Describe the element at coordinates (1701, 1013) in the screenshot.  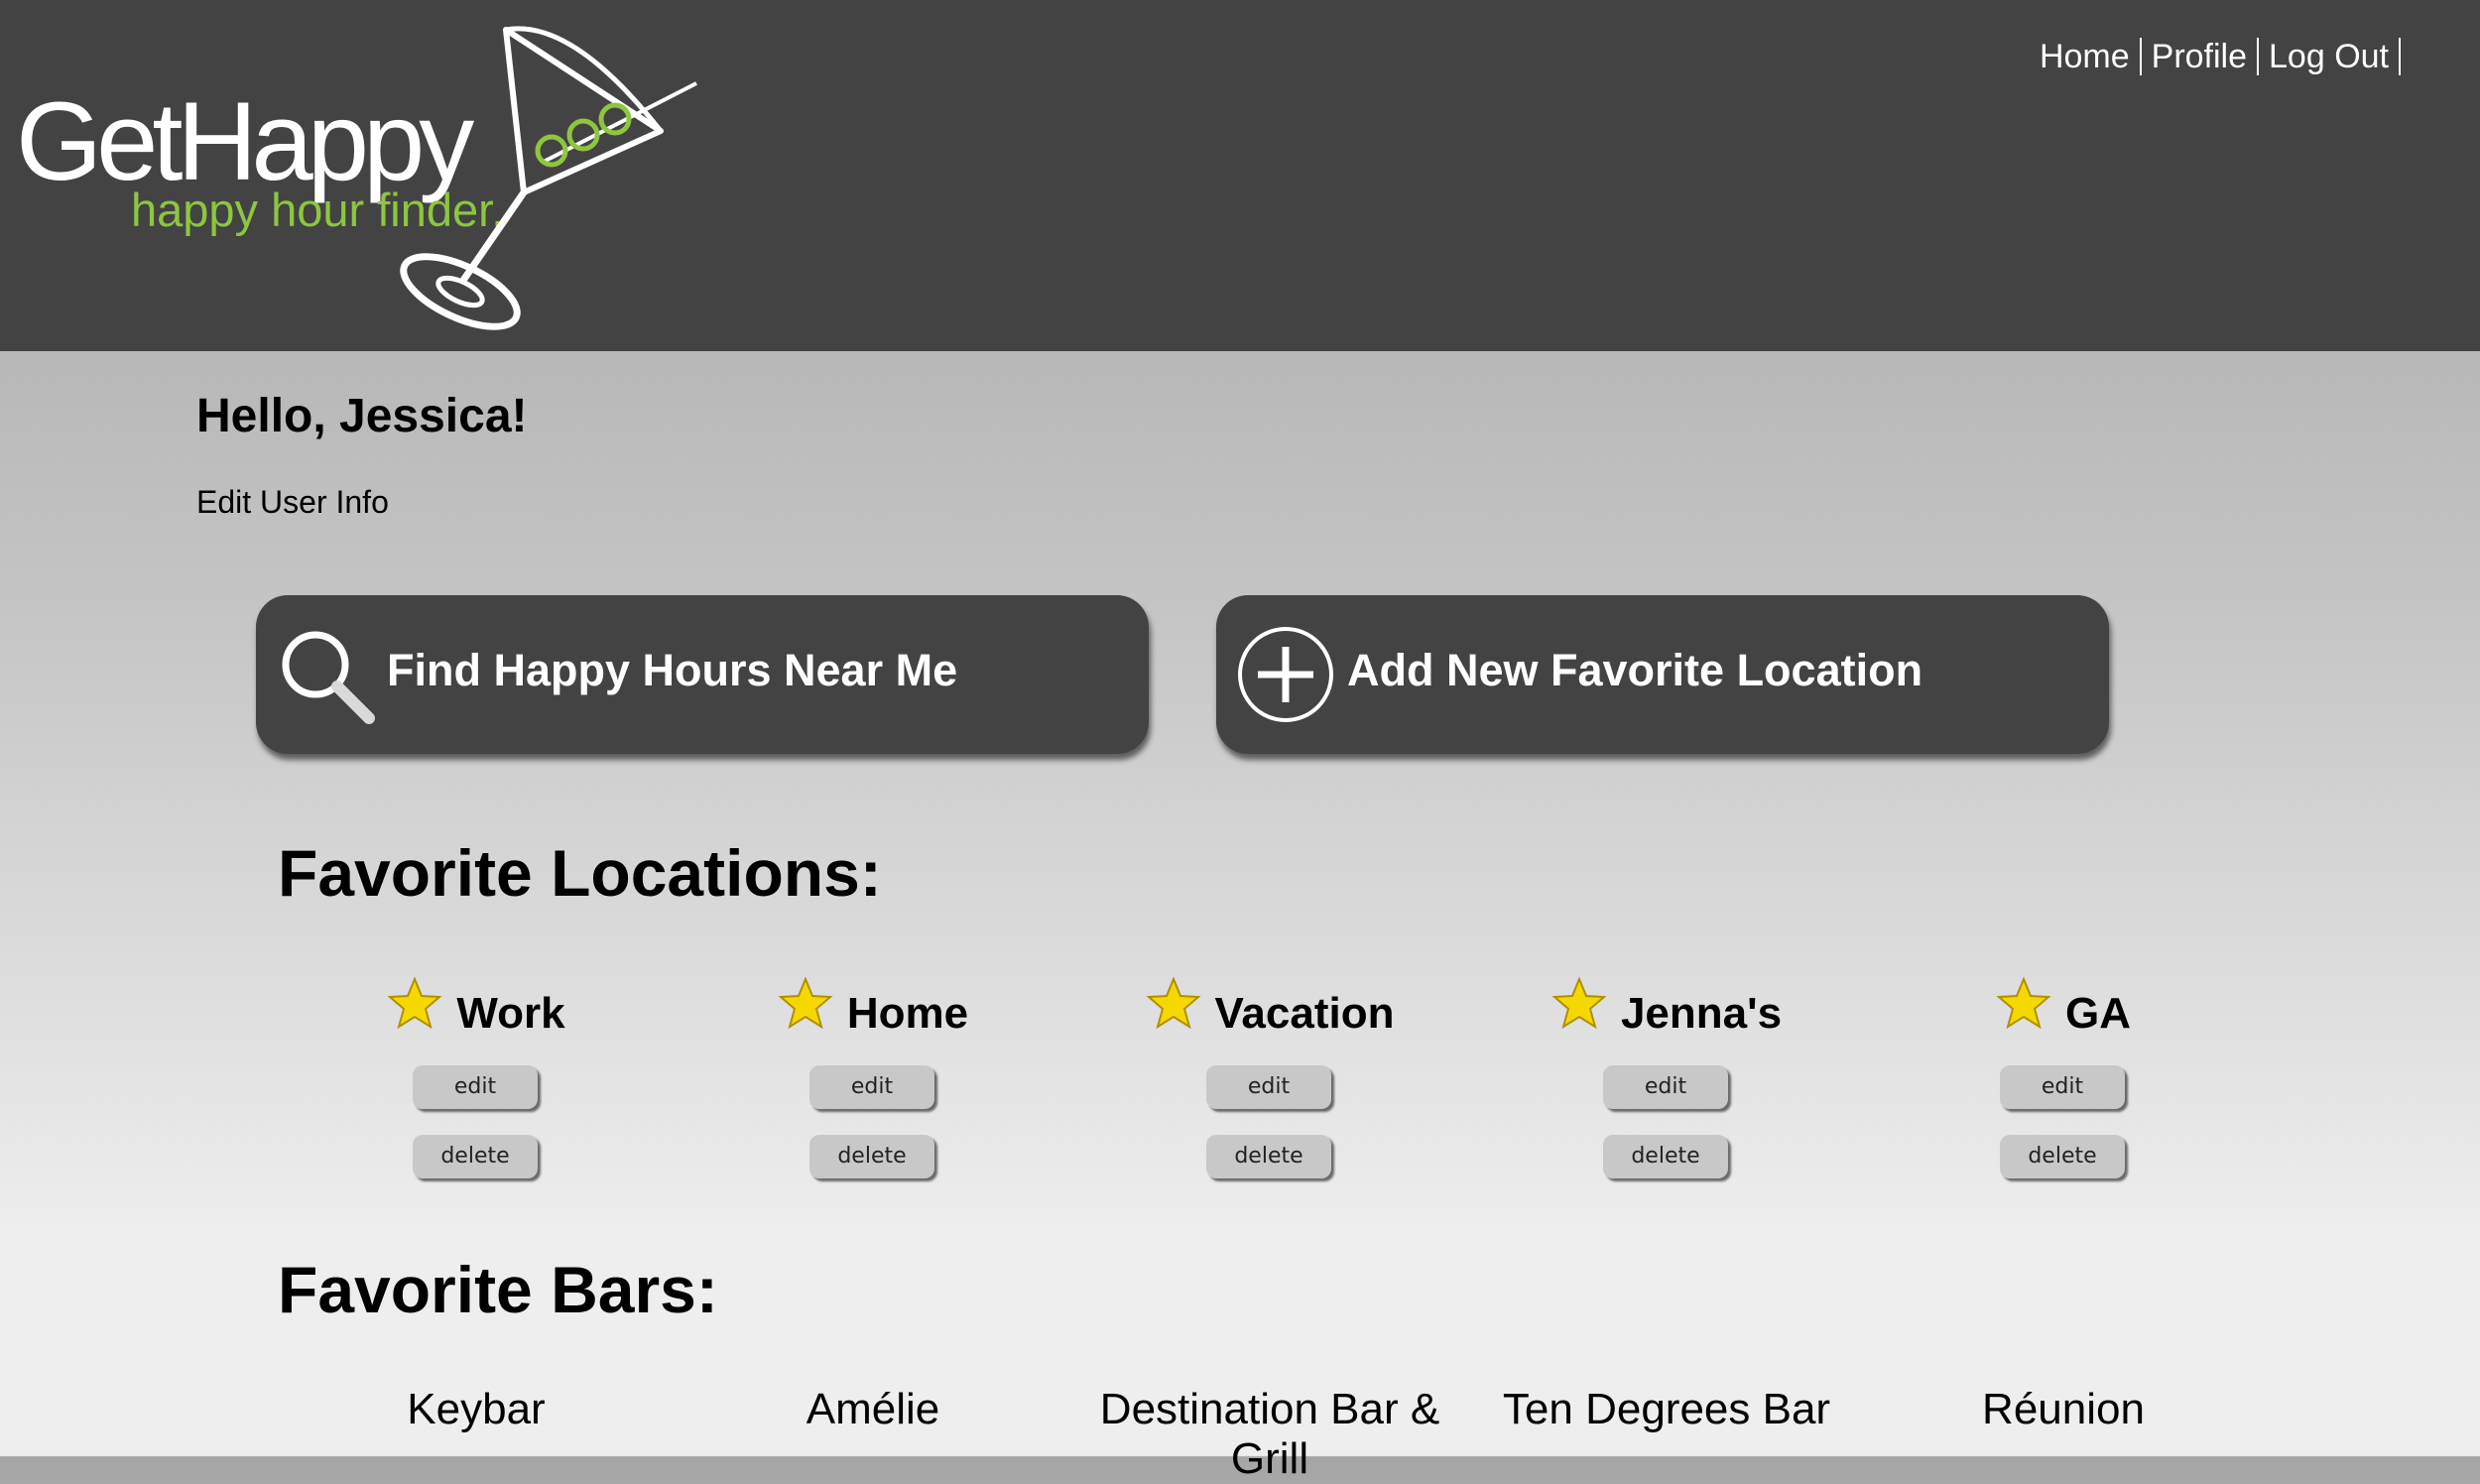
I see `location-name: Jenna's` at that location.